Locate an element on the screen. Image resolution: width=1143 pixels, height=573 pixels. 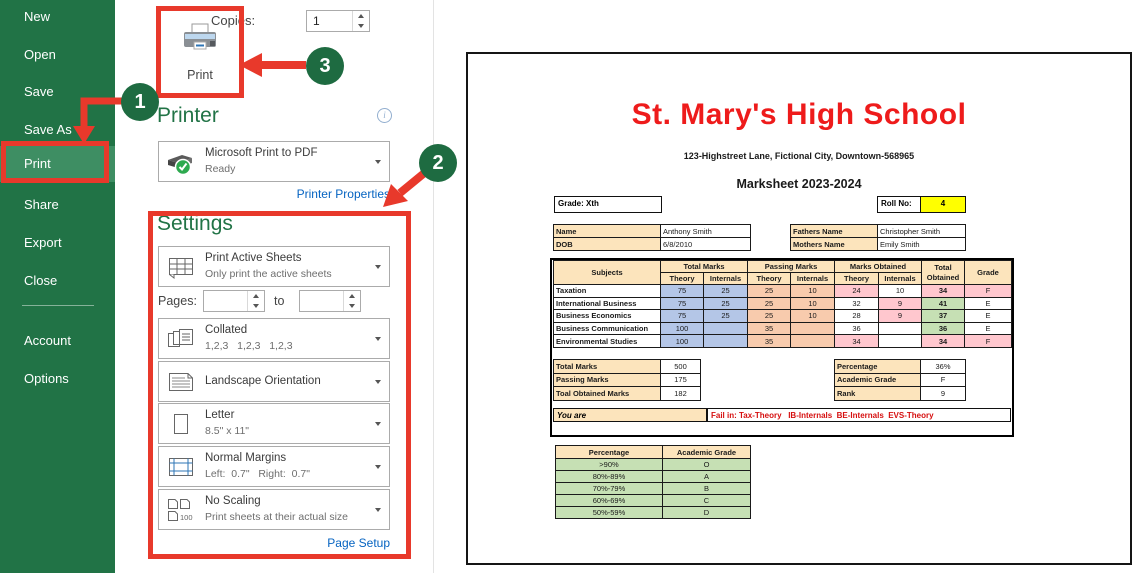
setting-dropdown-normal-margins: Normal Margins Left: 0.7" Right: 0.7" is located at coordinates (274, 466).